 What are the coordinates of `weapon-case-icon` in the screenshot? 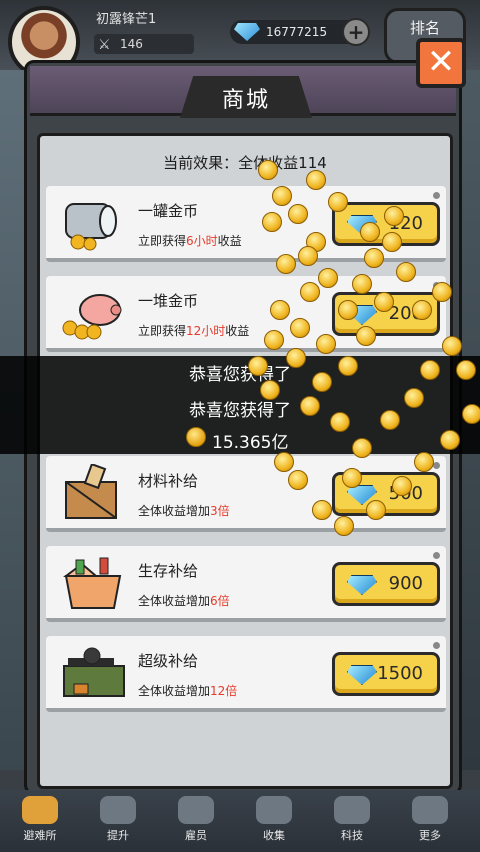 It's located at (94, 672).